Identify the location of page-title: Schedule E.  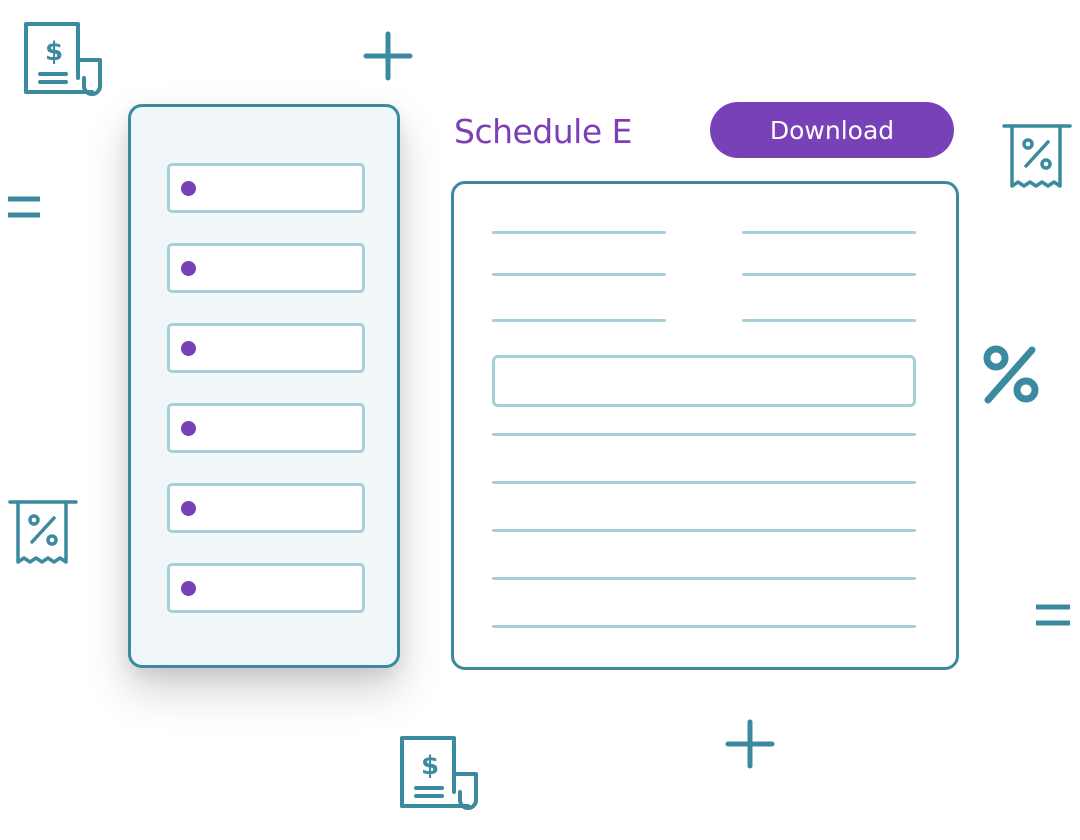
(543, 131).